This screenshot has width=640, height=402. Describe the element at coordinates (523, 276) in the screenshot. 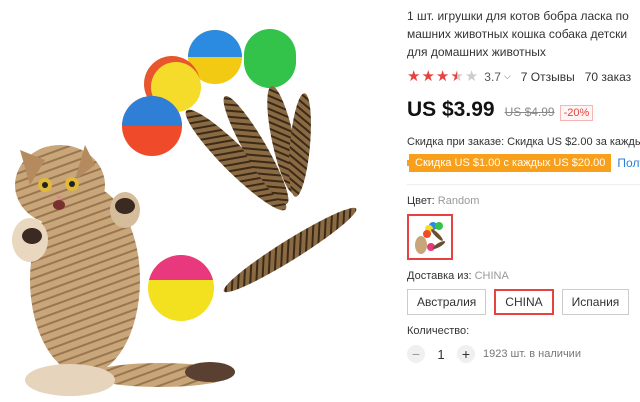

I see `shipping-label: Доставка из: CHINA` at that location.